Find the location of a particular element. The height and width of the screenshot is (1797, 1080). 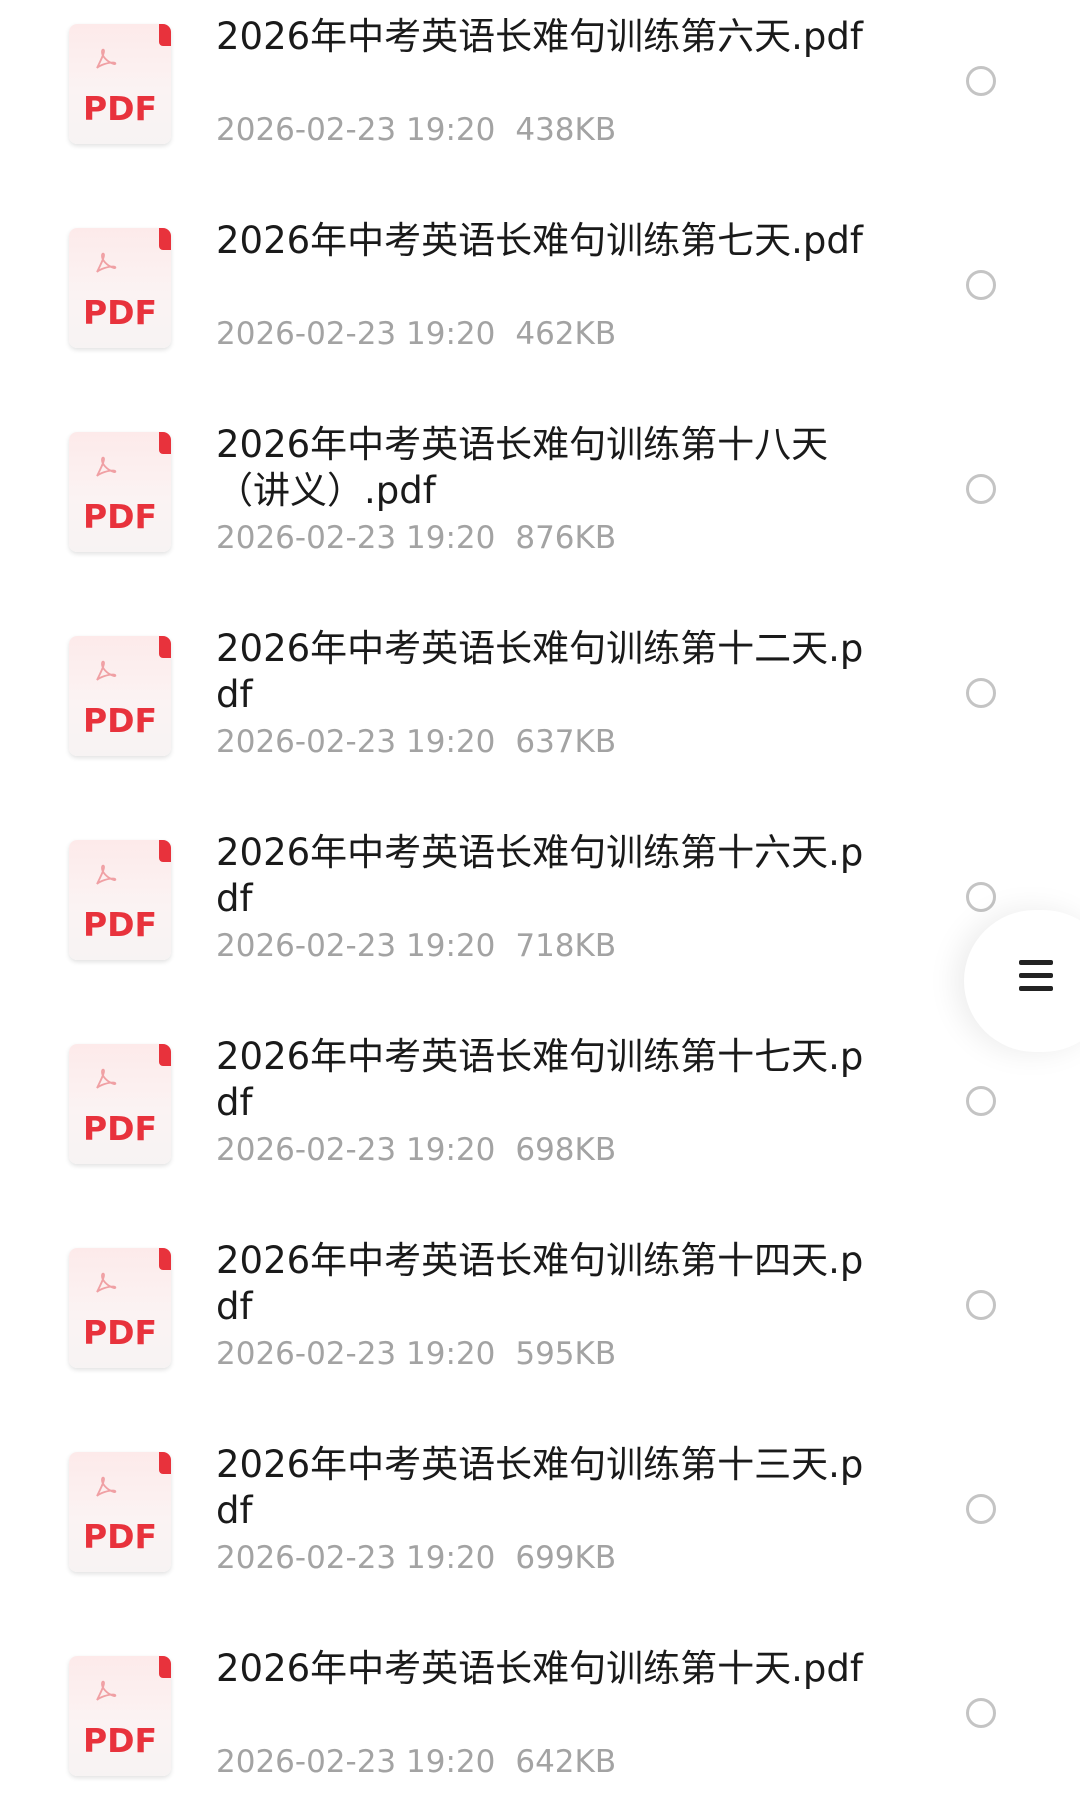

file-name: 2026年中考英语长难句训练第十三天.pdf is located at coordinates (540, 1487).